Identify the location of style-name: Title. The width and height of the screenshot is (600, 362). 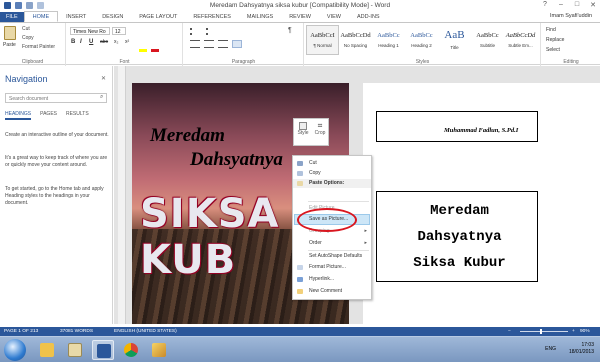
(454, 47).